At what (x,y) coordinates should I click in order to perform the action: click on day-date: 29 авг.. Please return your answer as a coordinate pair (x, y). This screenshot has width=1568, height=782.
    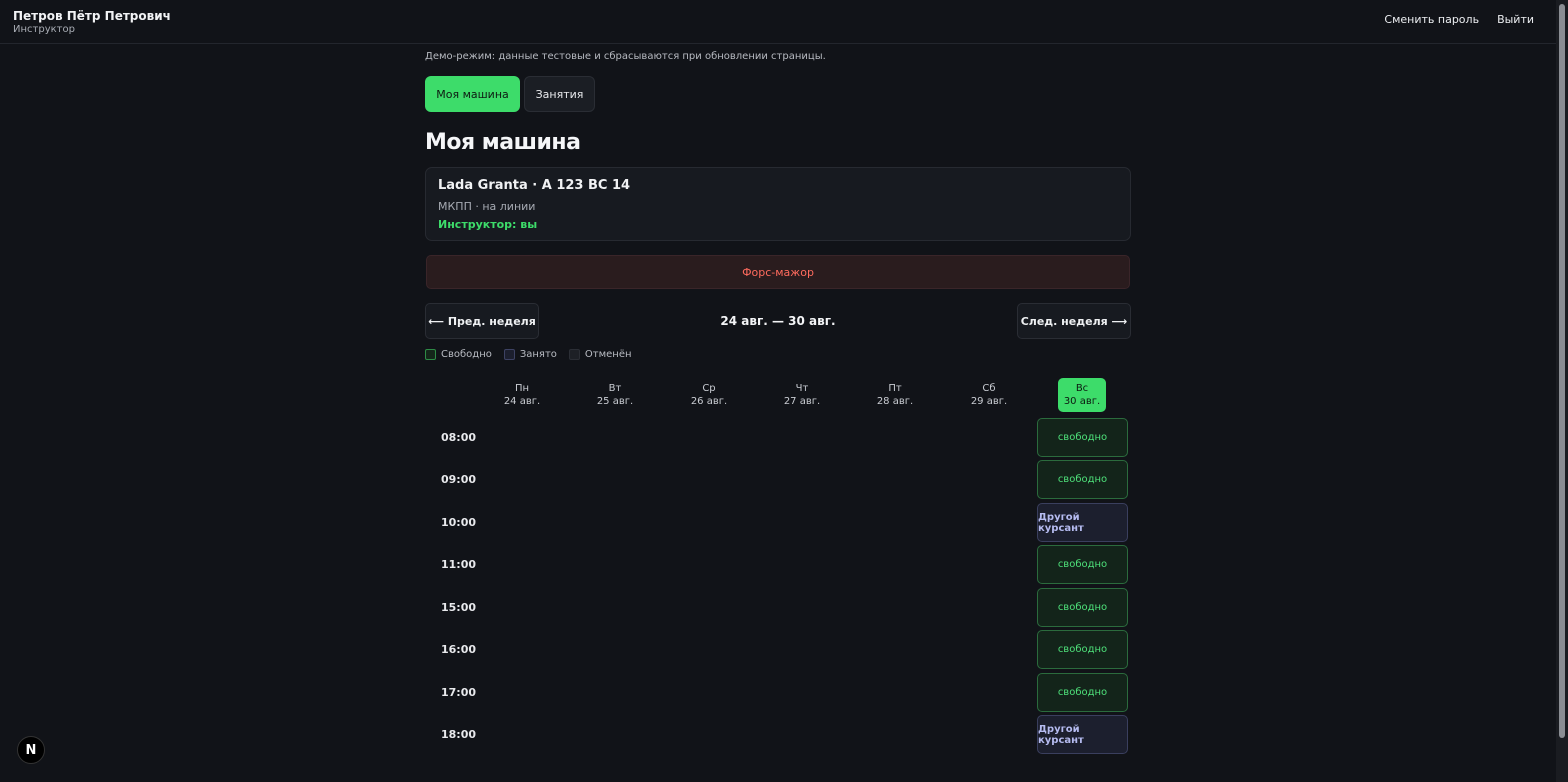
    Looking at the image, I should click on (989, 401).